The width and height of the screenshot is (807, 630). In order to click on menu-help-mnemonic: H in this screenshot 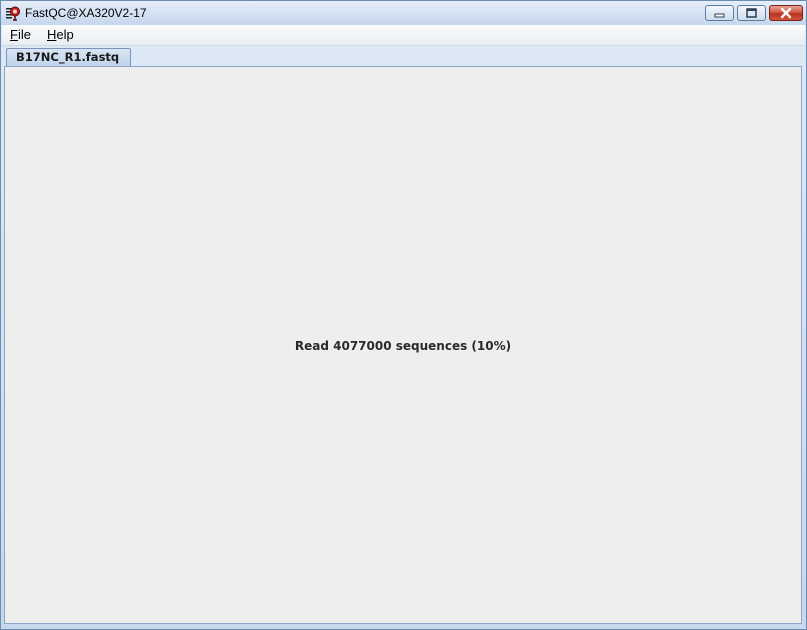, I will do `click(52, 34)`.